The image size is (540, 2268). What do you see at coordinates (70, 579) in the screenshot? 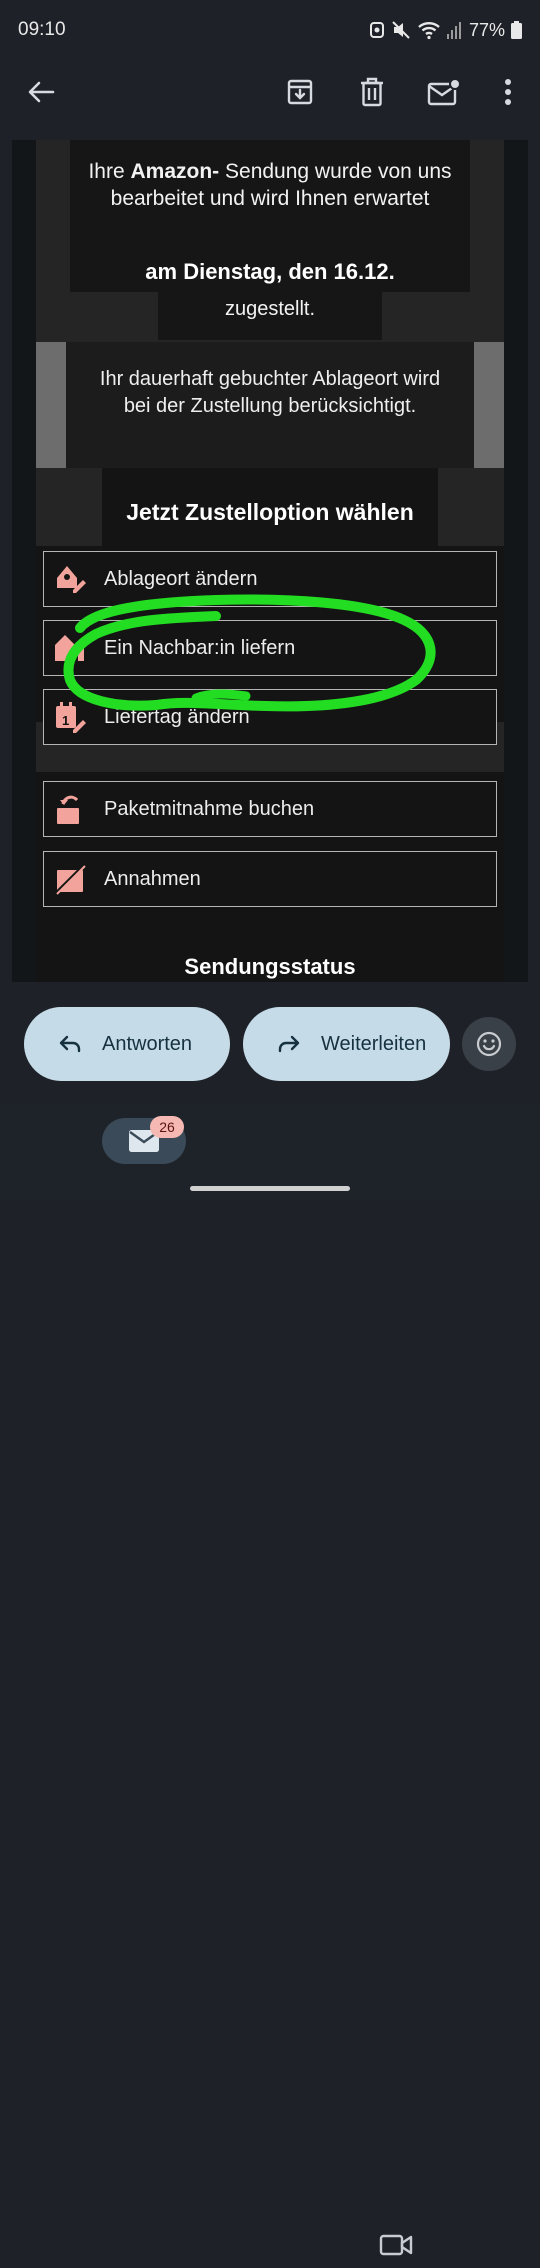
I see `place-edit-icon` at bounding box center [70, 579].